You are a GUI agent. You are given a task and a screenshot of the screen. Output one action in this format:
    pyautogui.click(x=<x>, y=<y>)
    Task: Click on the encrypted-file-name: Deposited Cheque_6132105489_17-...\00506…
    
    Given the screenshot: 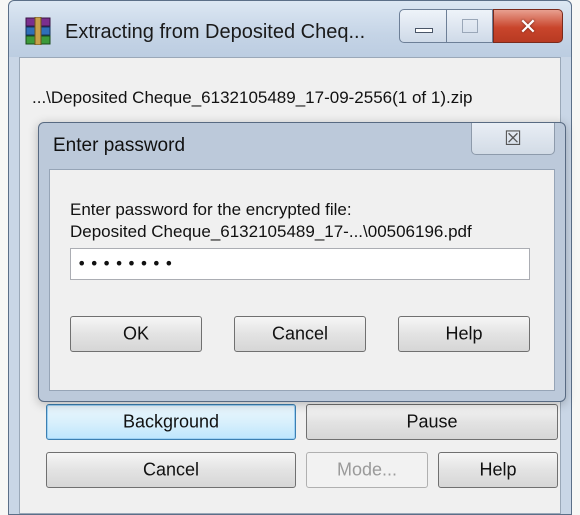 What is the action you would take?
    pyautogui.click(x=271, y=231)
    